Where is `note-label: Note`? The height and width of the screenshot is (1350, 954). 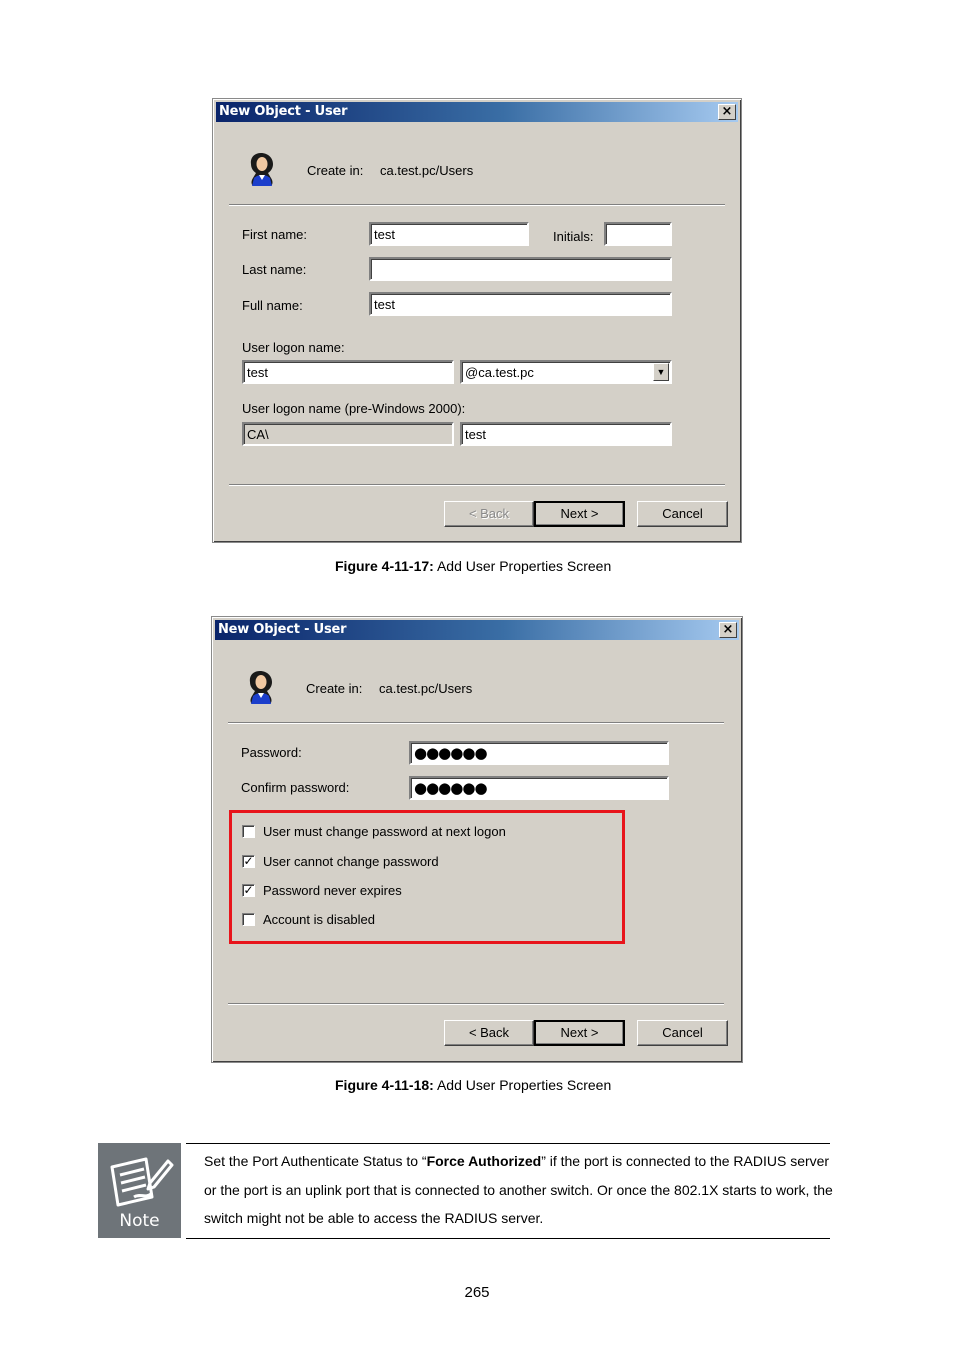
note-label: Note is located at coordinates (139, 1221).